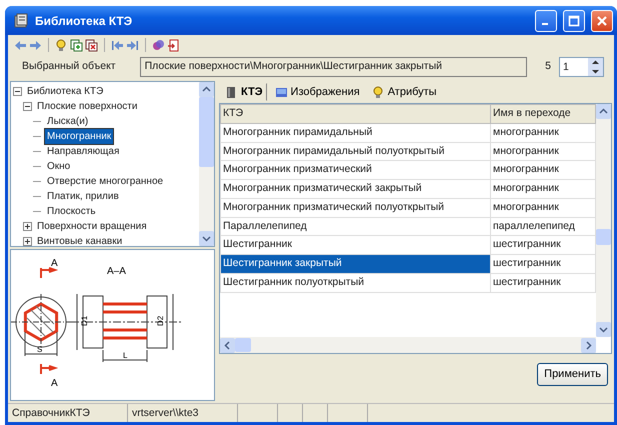 This screenshot has height=425, width=617. Describe the element at coordinates (355, 282) in the screenshot. I see `table-cell: Шестигранник полуоткрытый` at that location.